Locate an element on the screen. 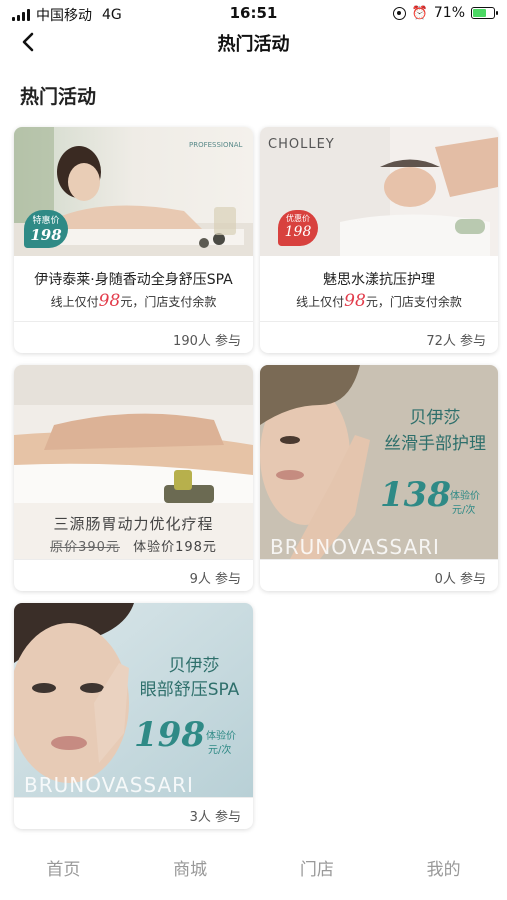  brand-logo: PROFESSIONAL is located at coordinates (216, 145).